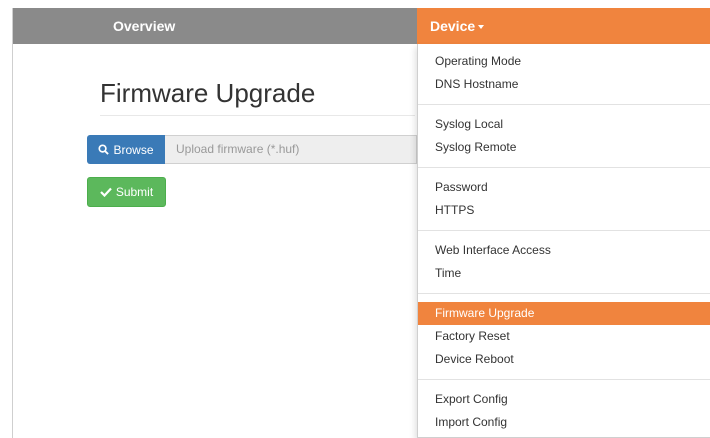 The width and height of the screenshot is (710, 438). Describe the element at coordinates (134, 192) in the screenshot. I see `submit-button-label: Submit` at that location.